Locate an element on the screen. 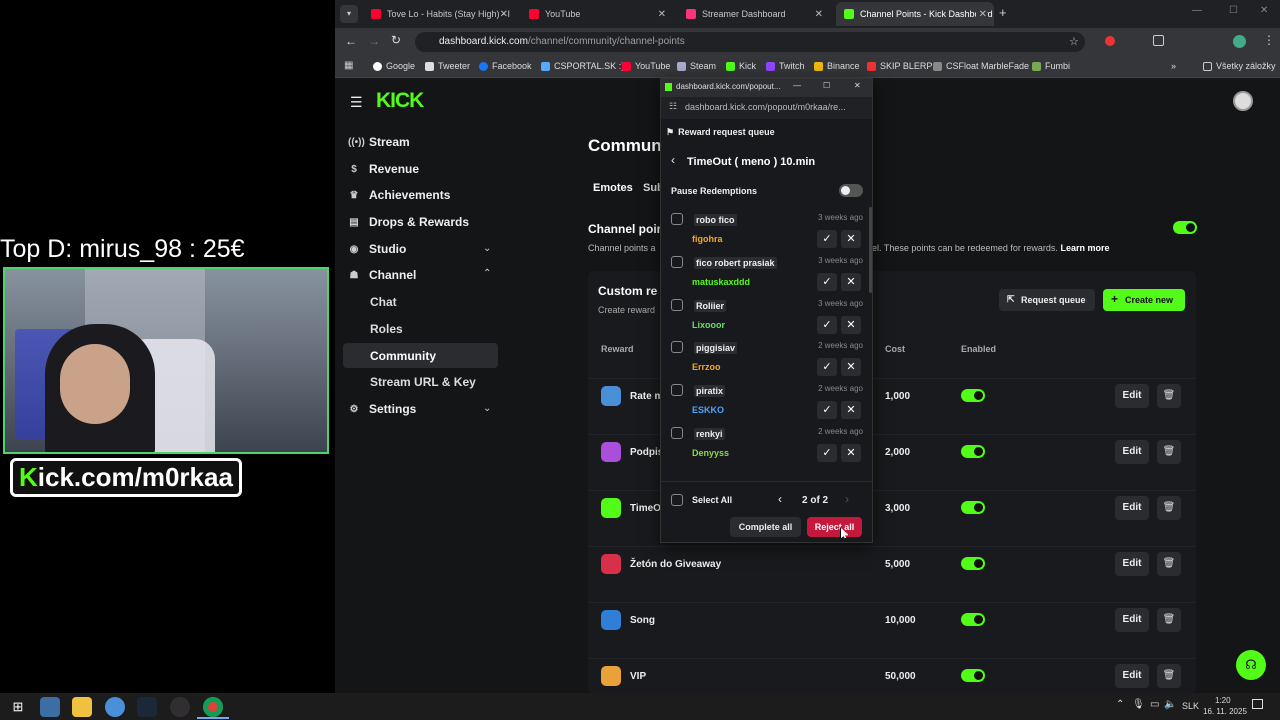 Image resolution: width=1280 pixels, height=720 pixels. bookmark-kick: Kick is located at coordinates (741, 66).